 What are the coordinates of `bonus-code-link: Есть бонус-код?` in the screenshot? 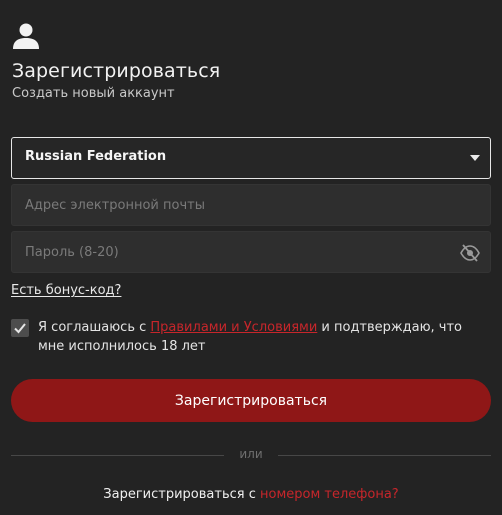 It's located at (66, 290).